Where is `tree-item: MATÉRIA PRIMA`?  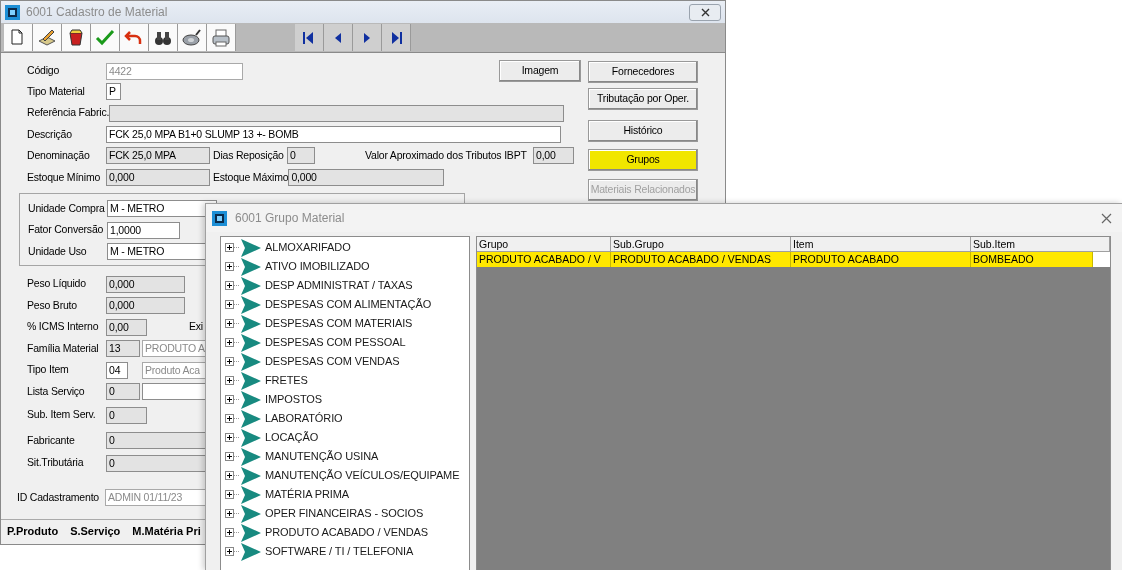
tree-item: MATÉRIA PRIMA is located at coordinates (307, 494).